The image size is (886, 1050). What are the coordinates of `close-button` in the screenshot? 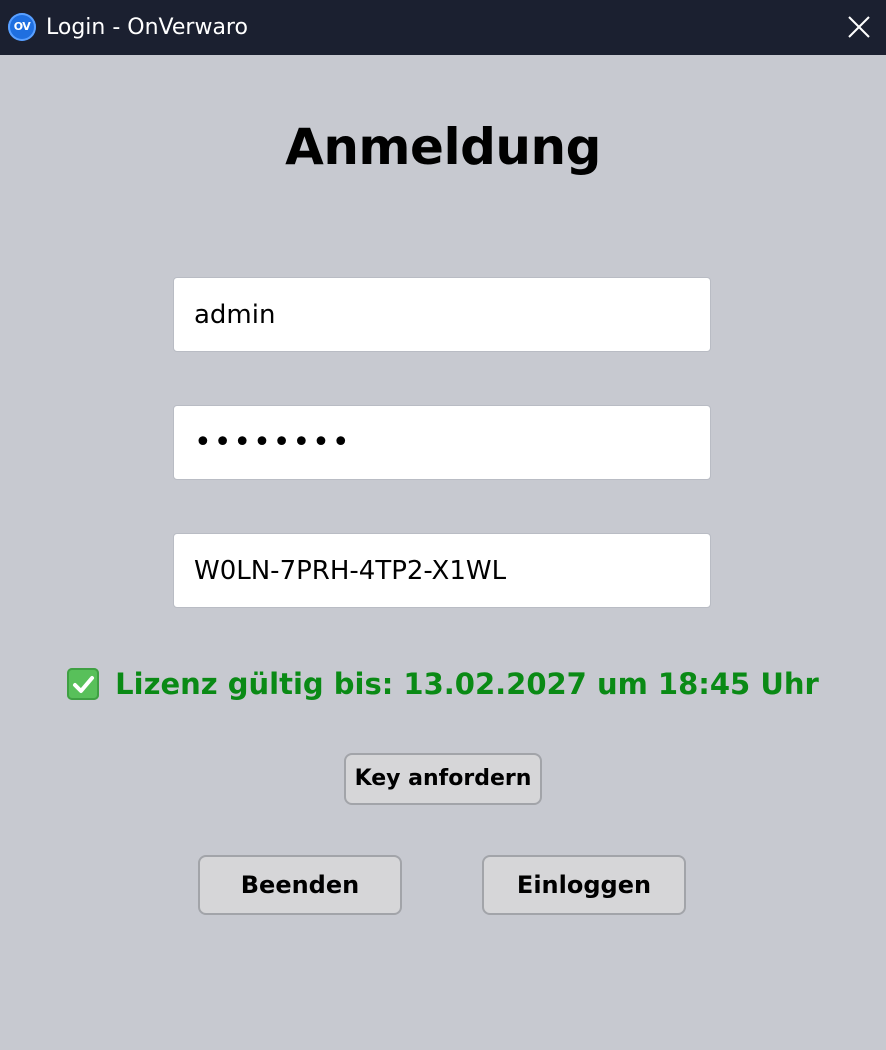 It's located at (858, 27).